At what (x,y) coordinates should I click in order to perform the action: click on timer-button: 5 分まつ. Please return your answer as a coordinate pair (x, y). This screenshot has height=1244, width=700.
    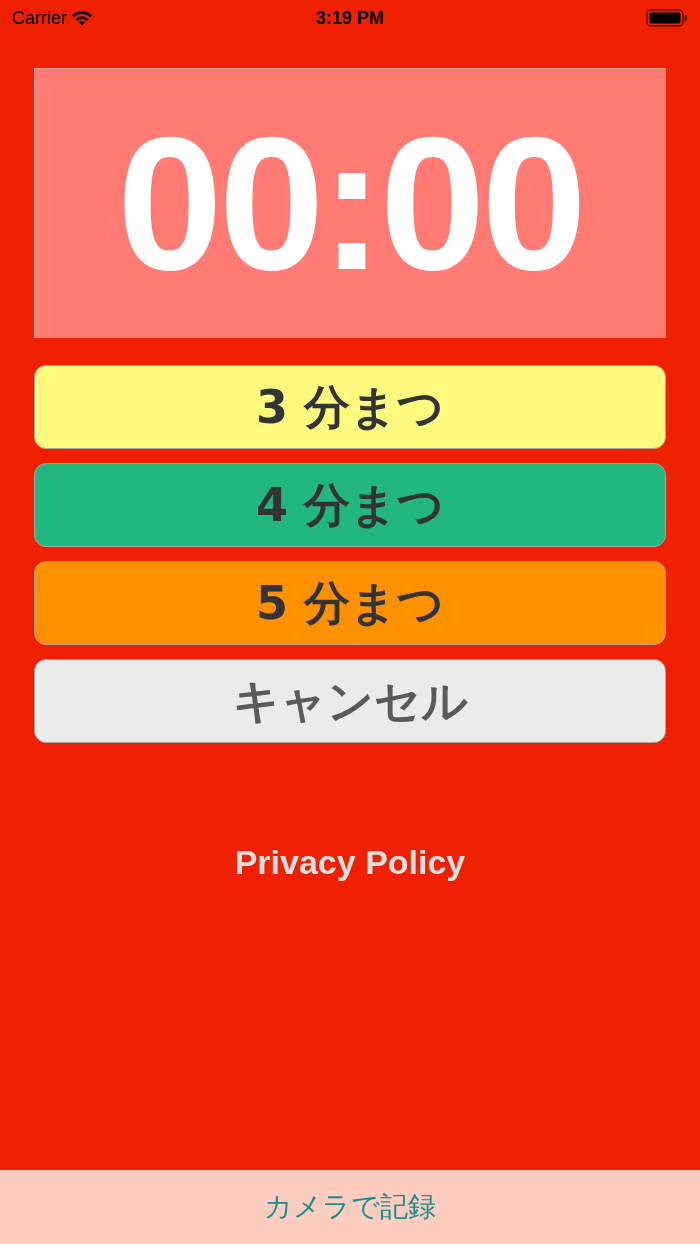
    Looking at the image, I should click on (350, 603).